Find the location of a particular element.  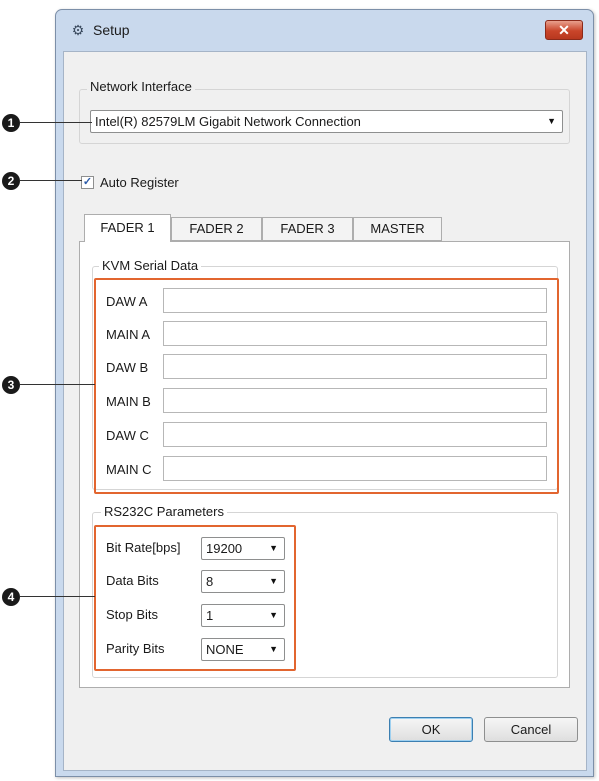

ok-button: OK is located at coordinates (431, 729).